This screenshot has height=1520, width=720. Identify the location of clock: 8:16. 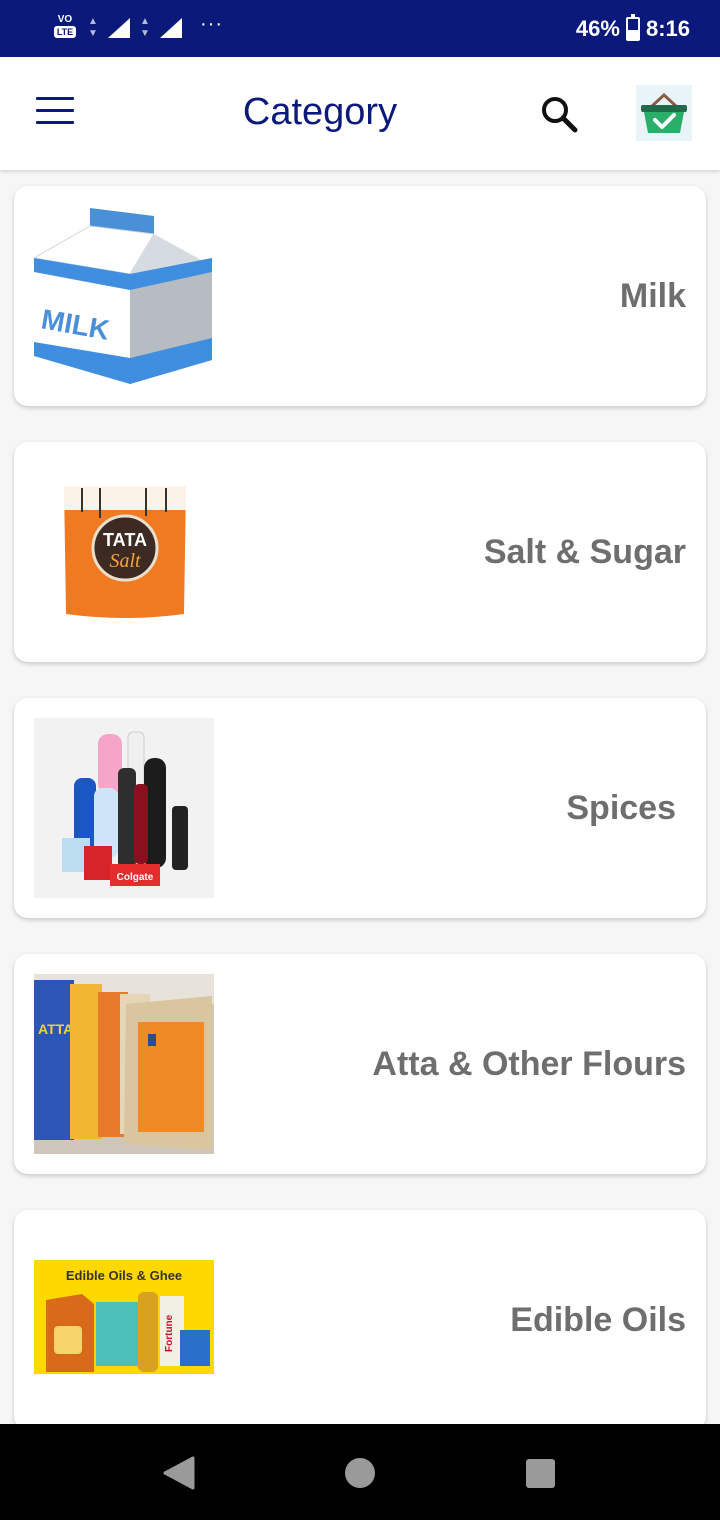
(667, 28).